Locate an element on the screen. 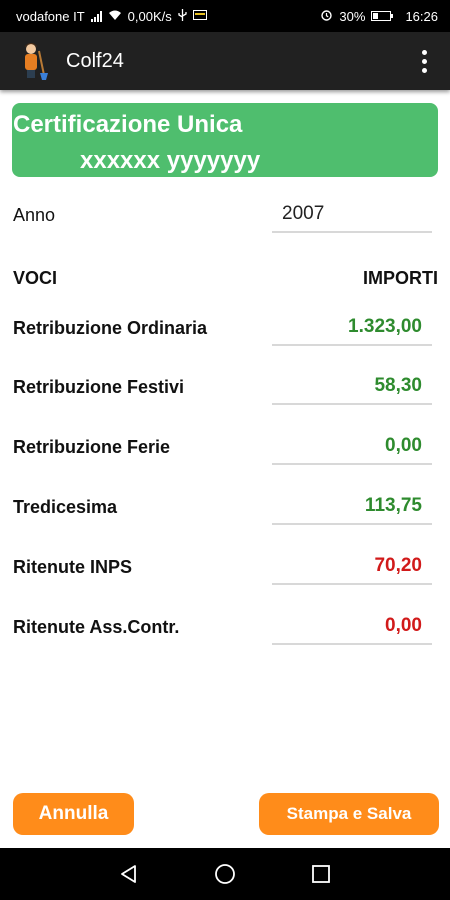 The image size is (450, 900). retribuzione-festivi-field: 58,30 is located at coordinates (352, 388).